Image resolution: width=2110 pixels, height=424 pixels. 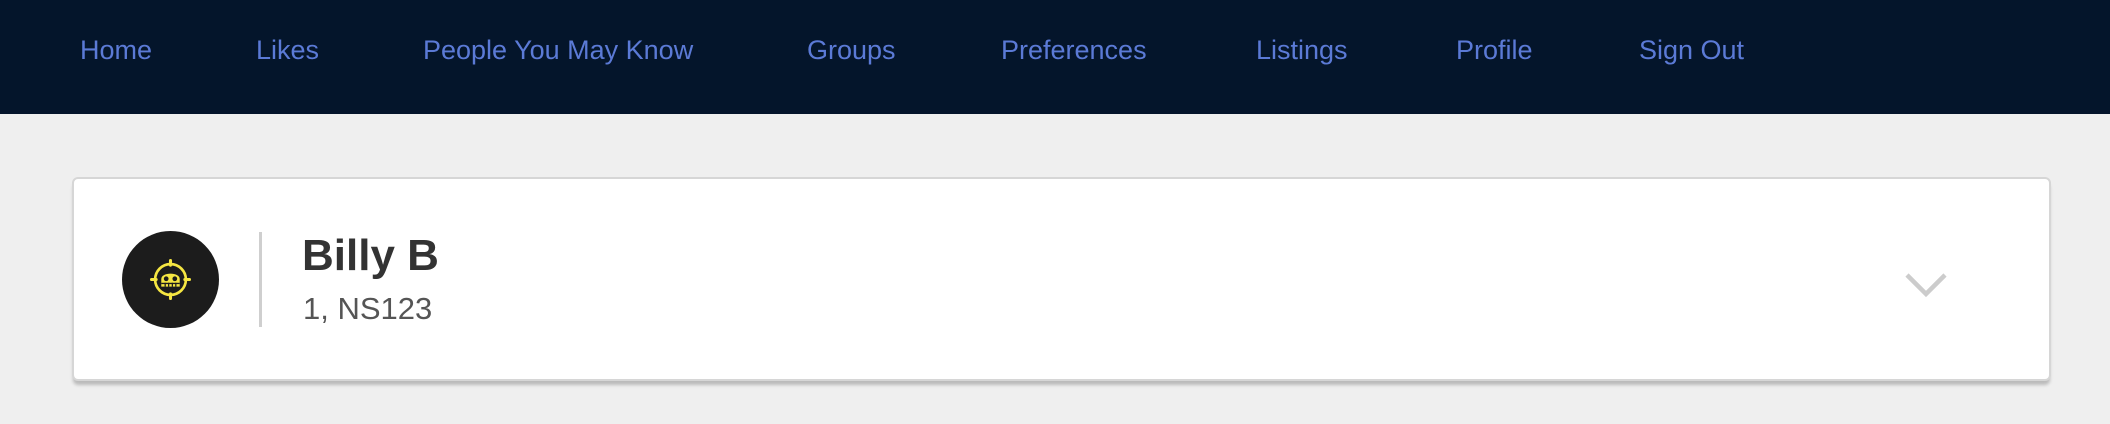 What do you see at coordinates (287, 50) in the screenshot?
I see `nav-link-likes: Likes` at bounding box center [287, 50].